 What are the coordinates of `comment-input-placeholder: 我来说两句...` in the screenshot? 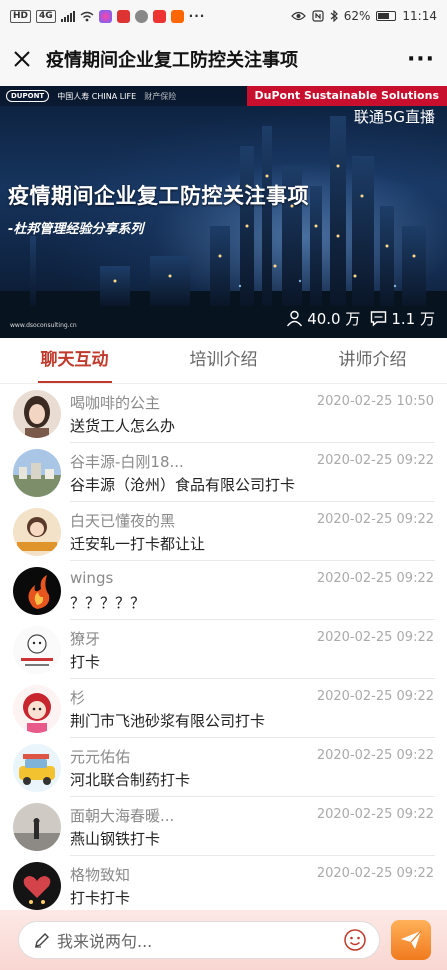 It's located at (105, 941).